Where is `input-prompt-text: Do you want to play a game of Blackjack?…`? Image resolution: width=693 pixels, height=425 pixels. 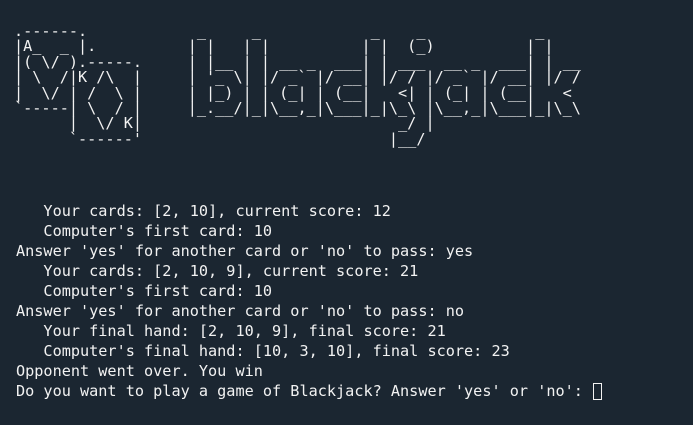
input-prompt-text: Do you want to play a game of Blackjack?… is located at coordinates (304, 391).